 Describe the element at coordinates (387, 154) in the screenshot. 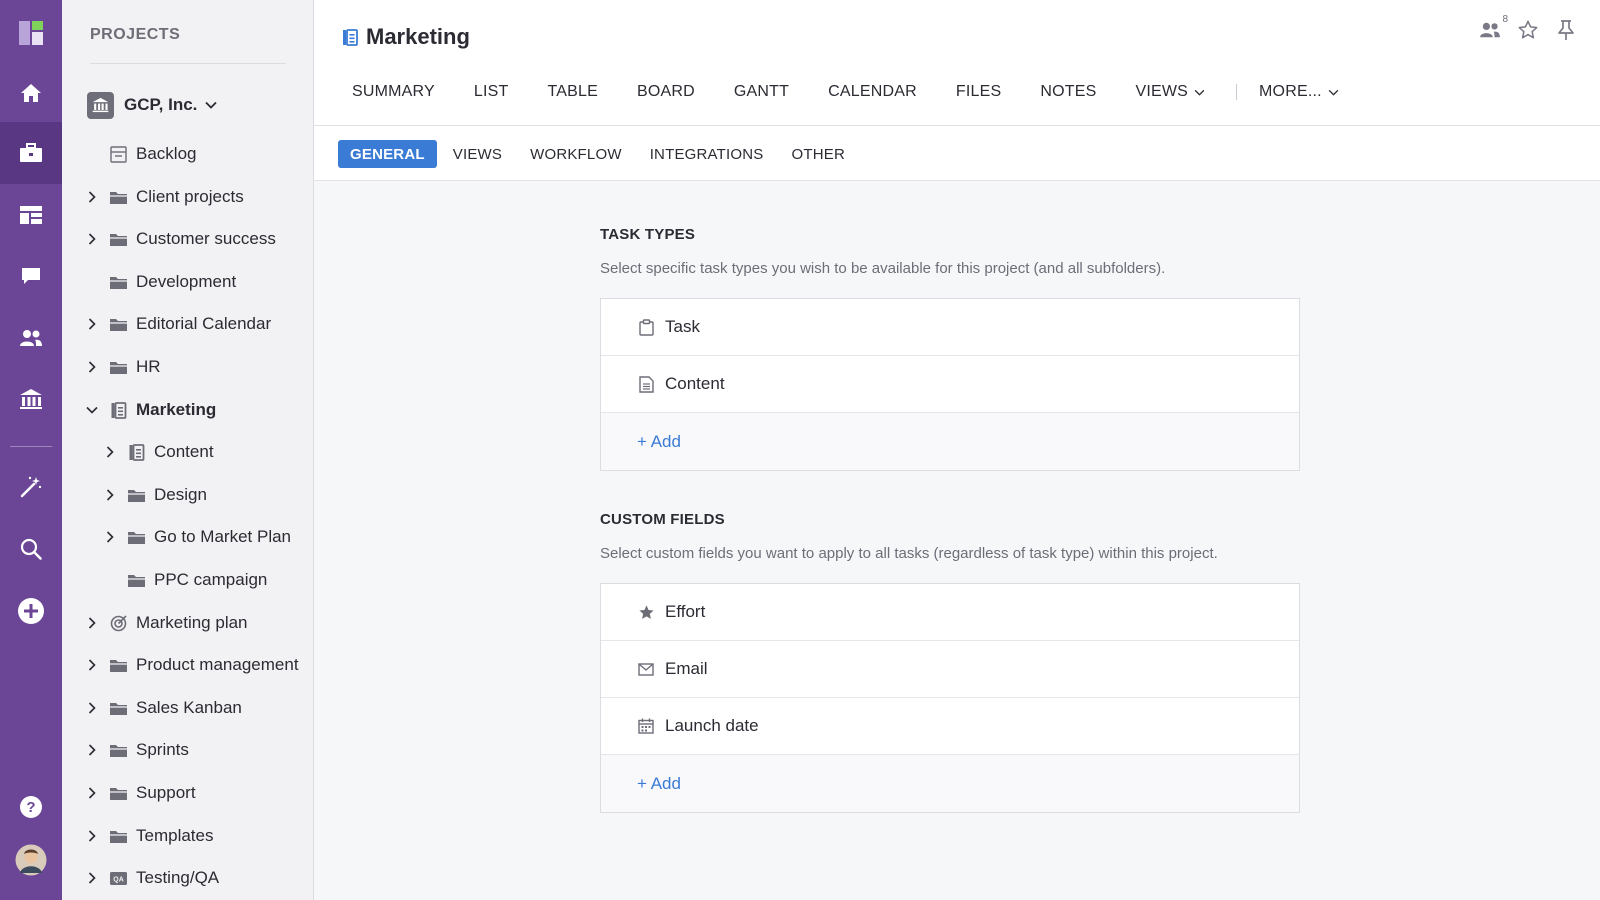

I see `subtab-general: GENERAL` at that location.